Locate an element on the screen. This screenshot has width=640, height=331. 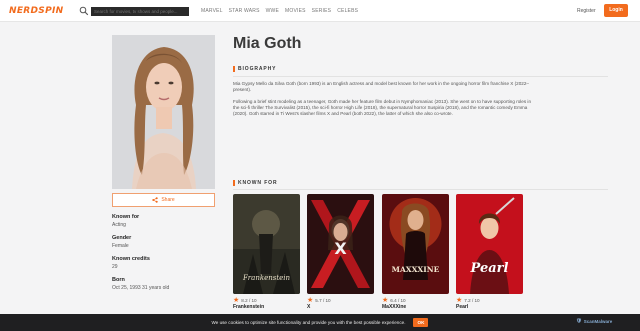
login-button: Login is located at coordinates (616, 10).